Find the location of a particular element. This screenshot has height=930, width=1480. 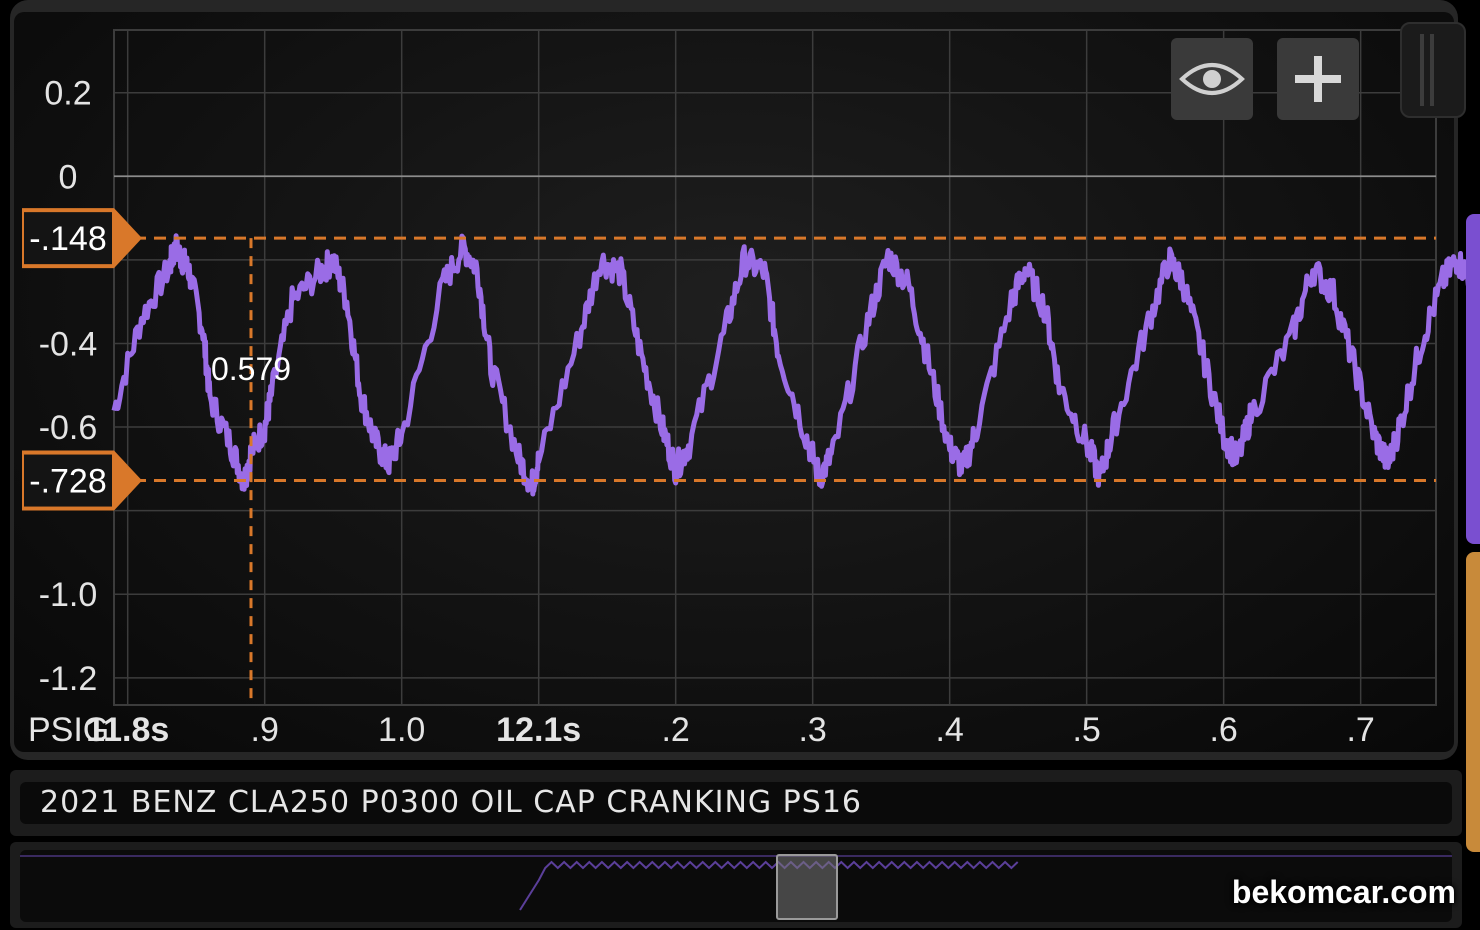

delta-readout: 0.579 is located at coordinates (251, 369).